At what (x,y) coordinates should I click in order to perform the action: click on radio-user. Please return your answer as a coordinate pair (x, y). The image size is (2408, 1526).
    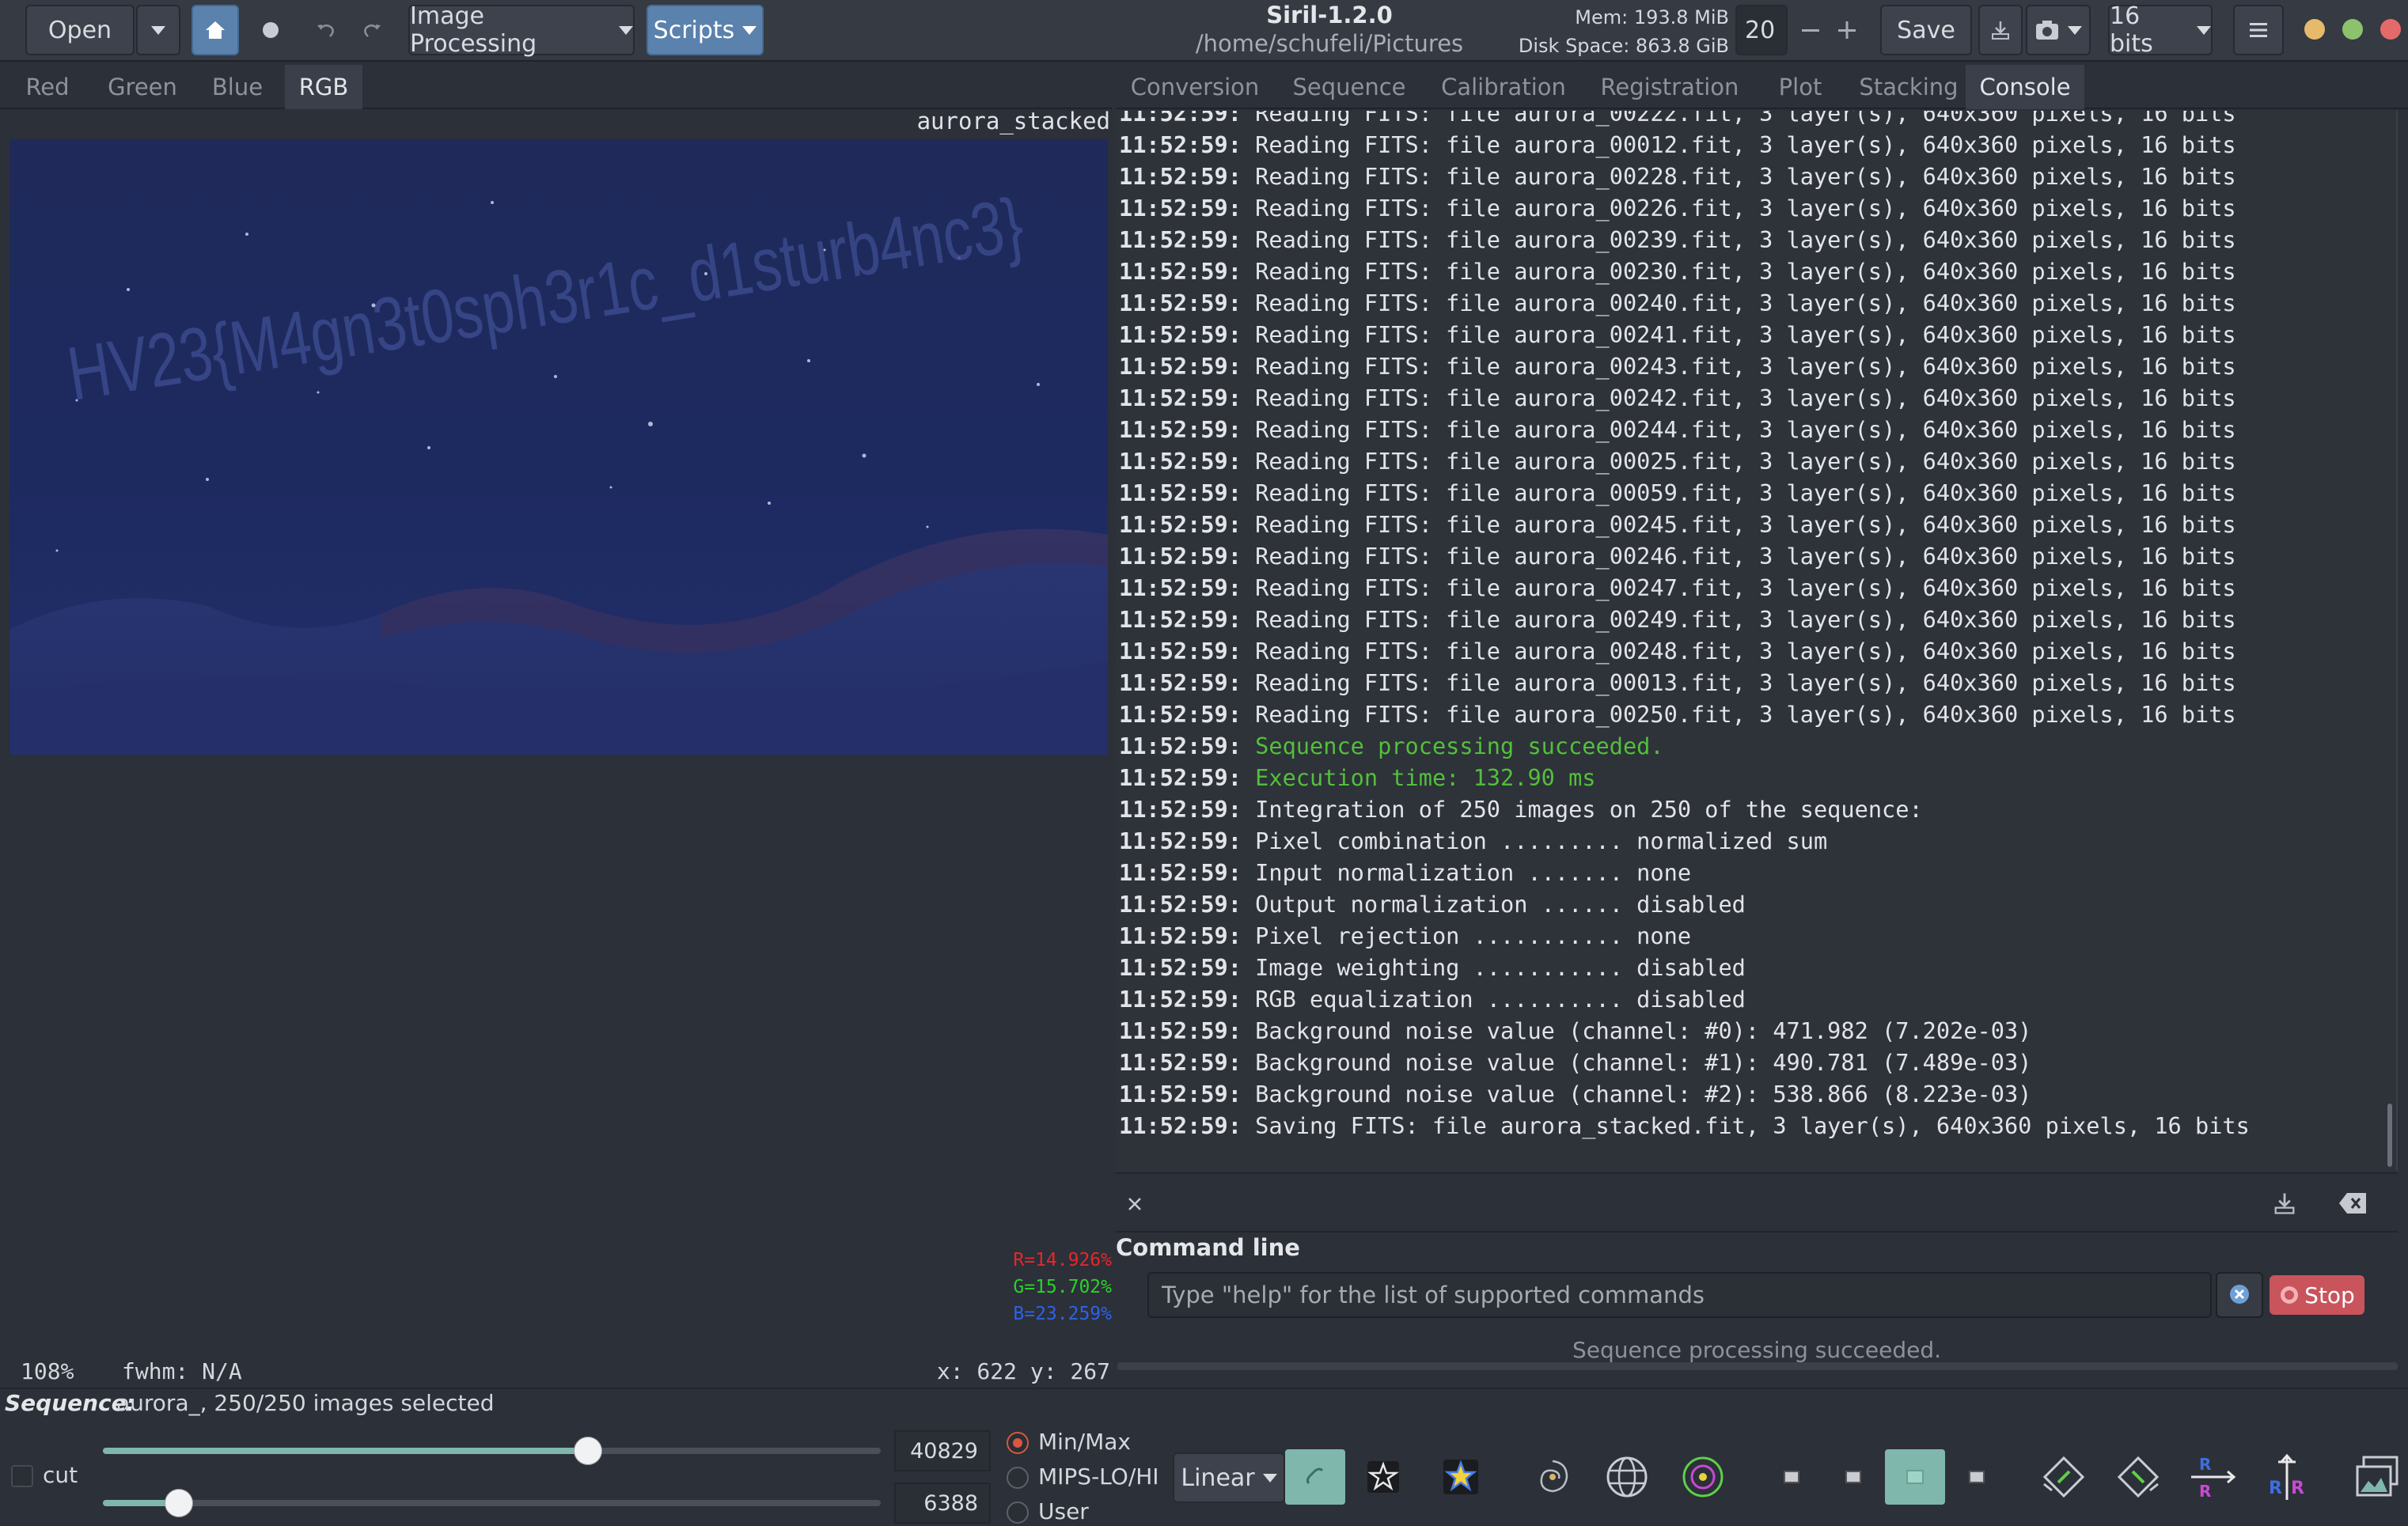
    Looking at the image, I should click on (1018, 1512).